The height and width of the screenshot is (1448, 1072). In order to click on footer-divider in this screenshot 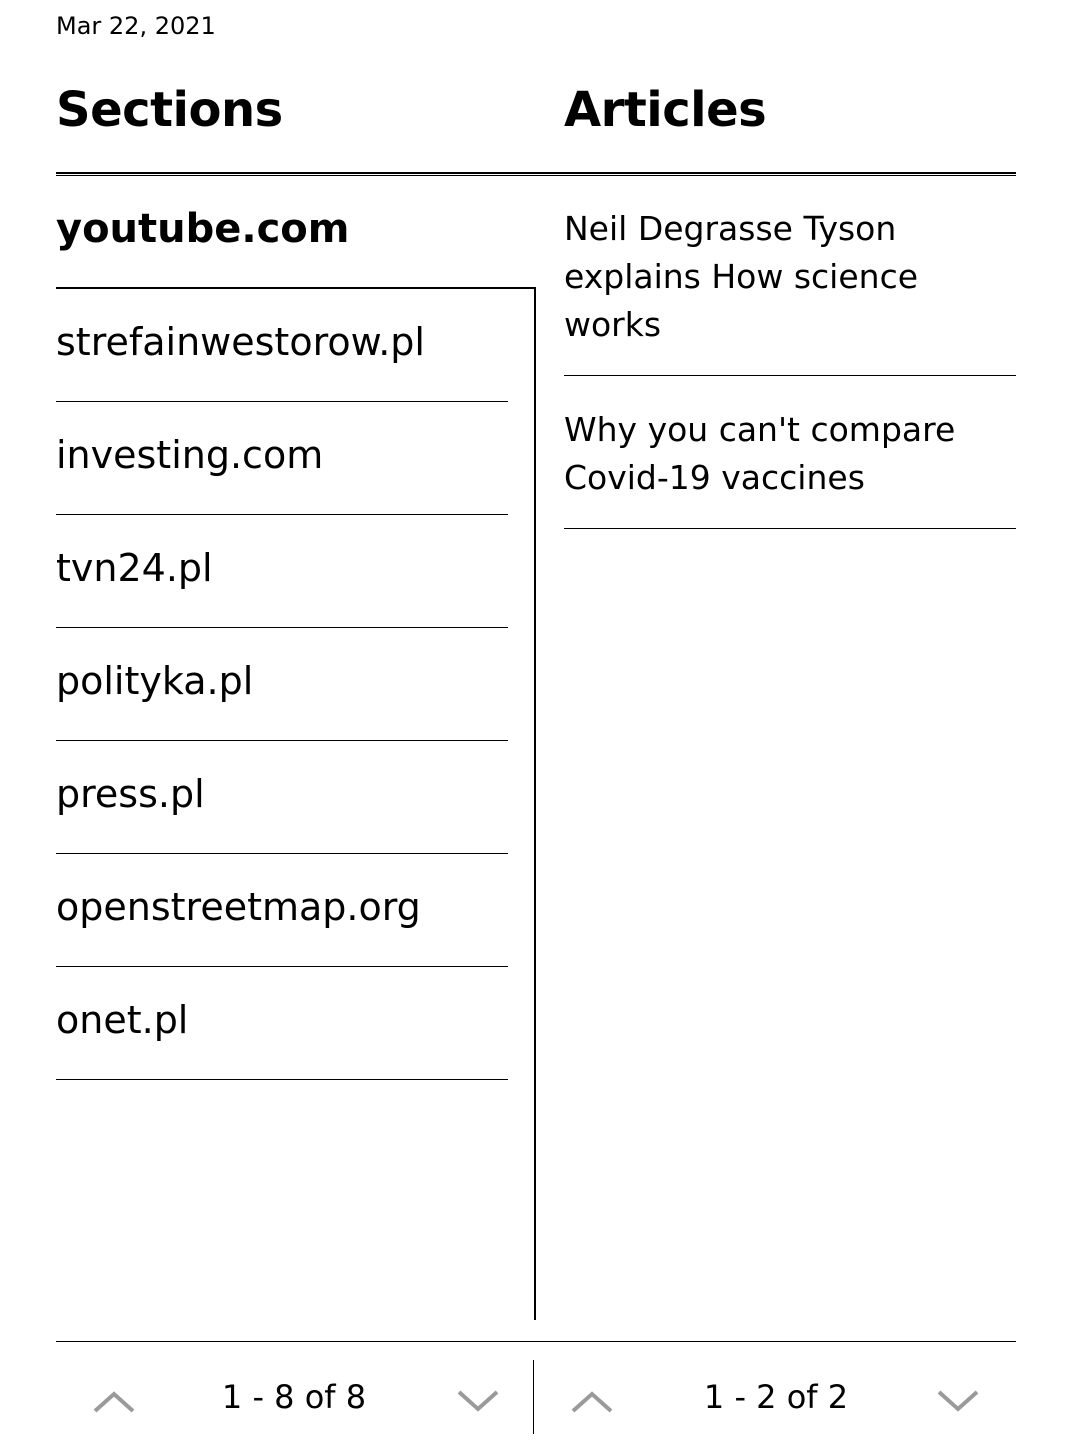, I will do `click(536, 1341)`.